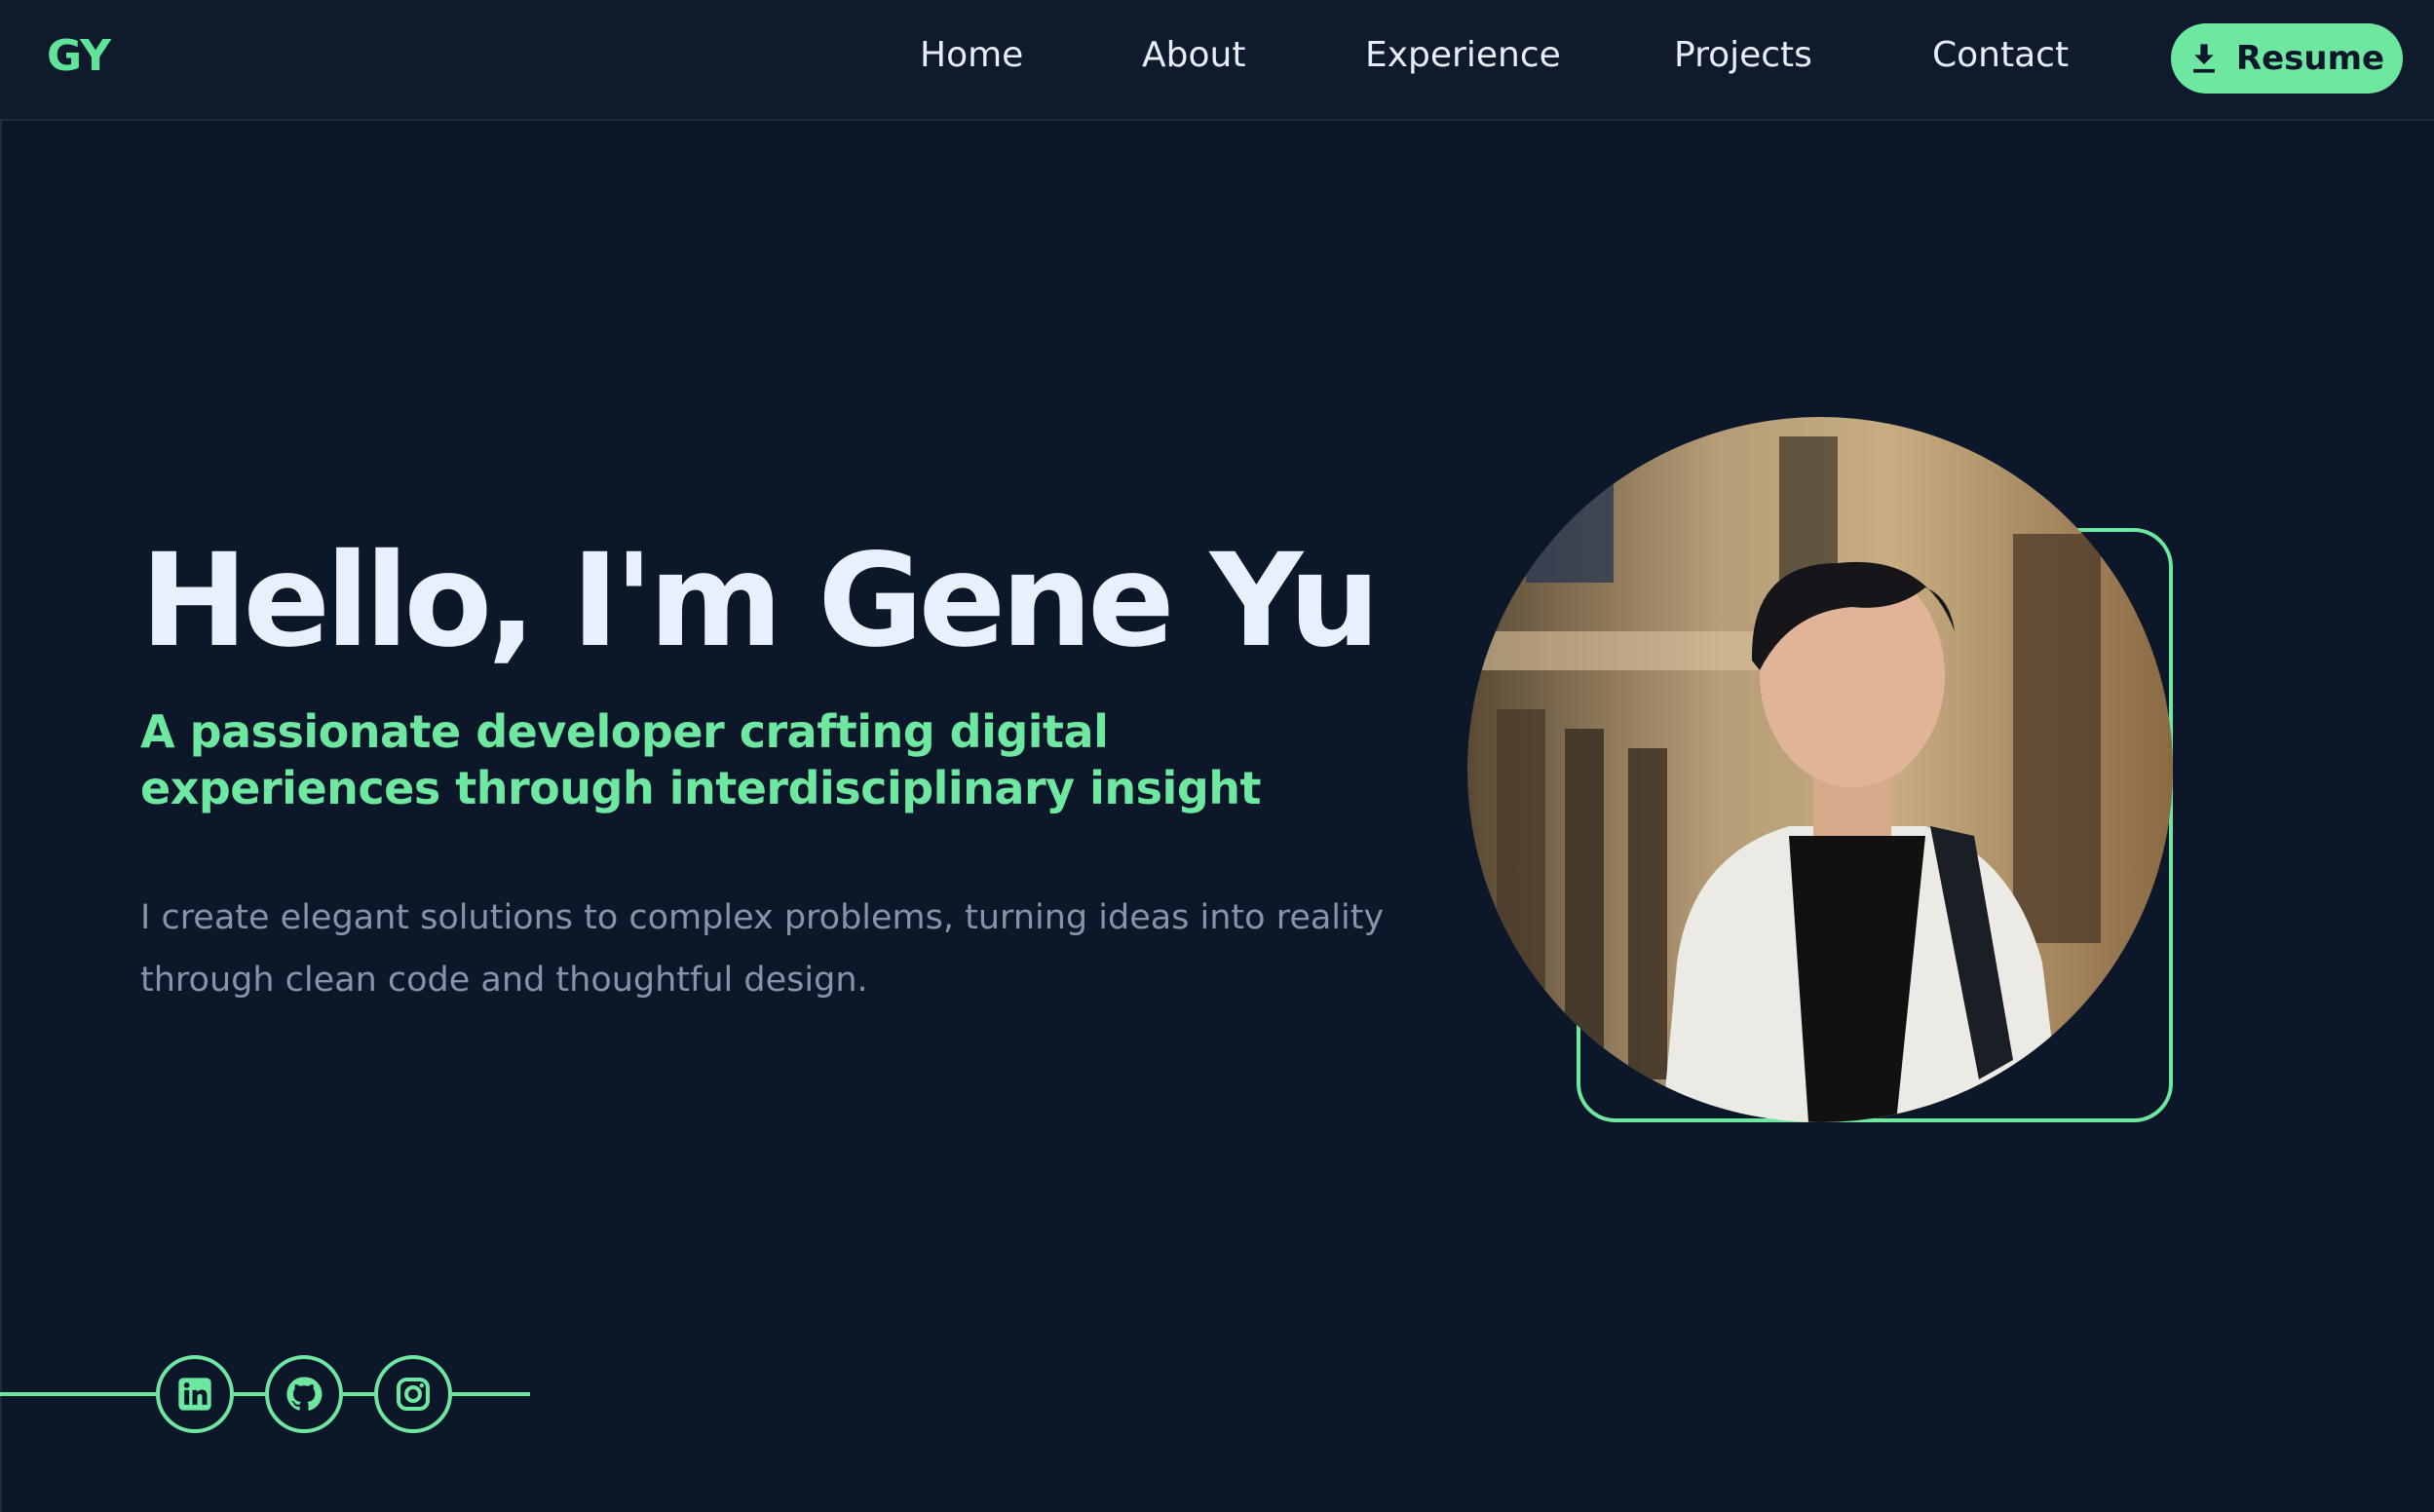  I want to click on instagram-icon, so click(413, 1394).